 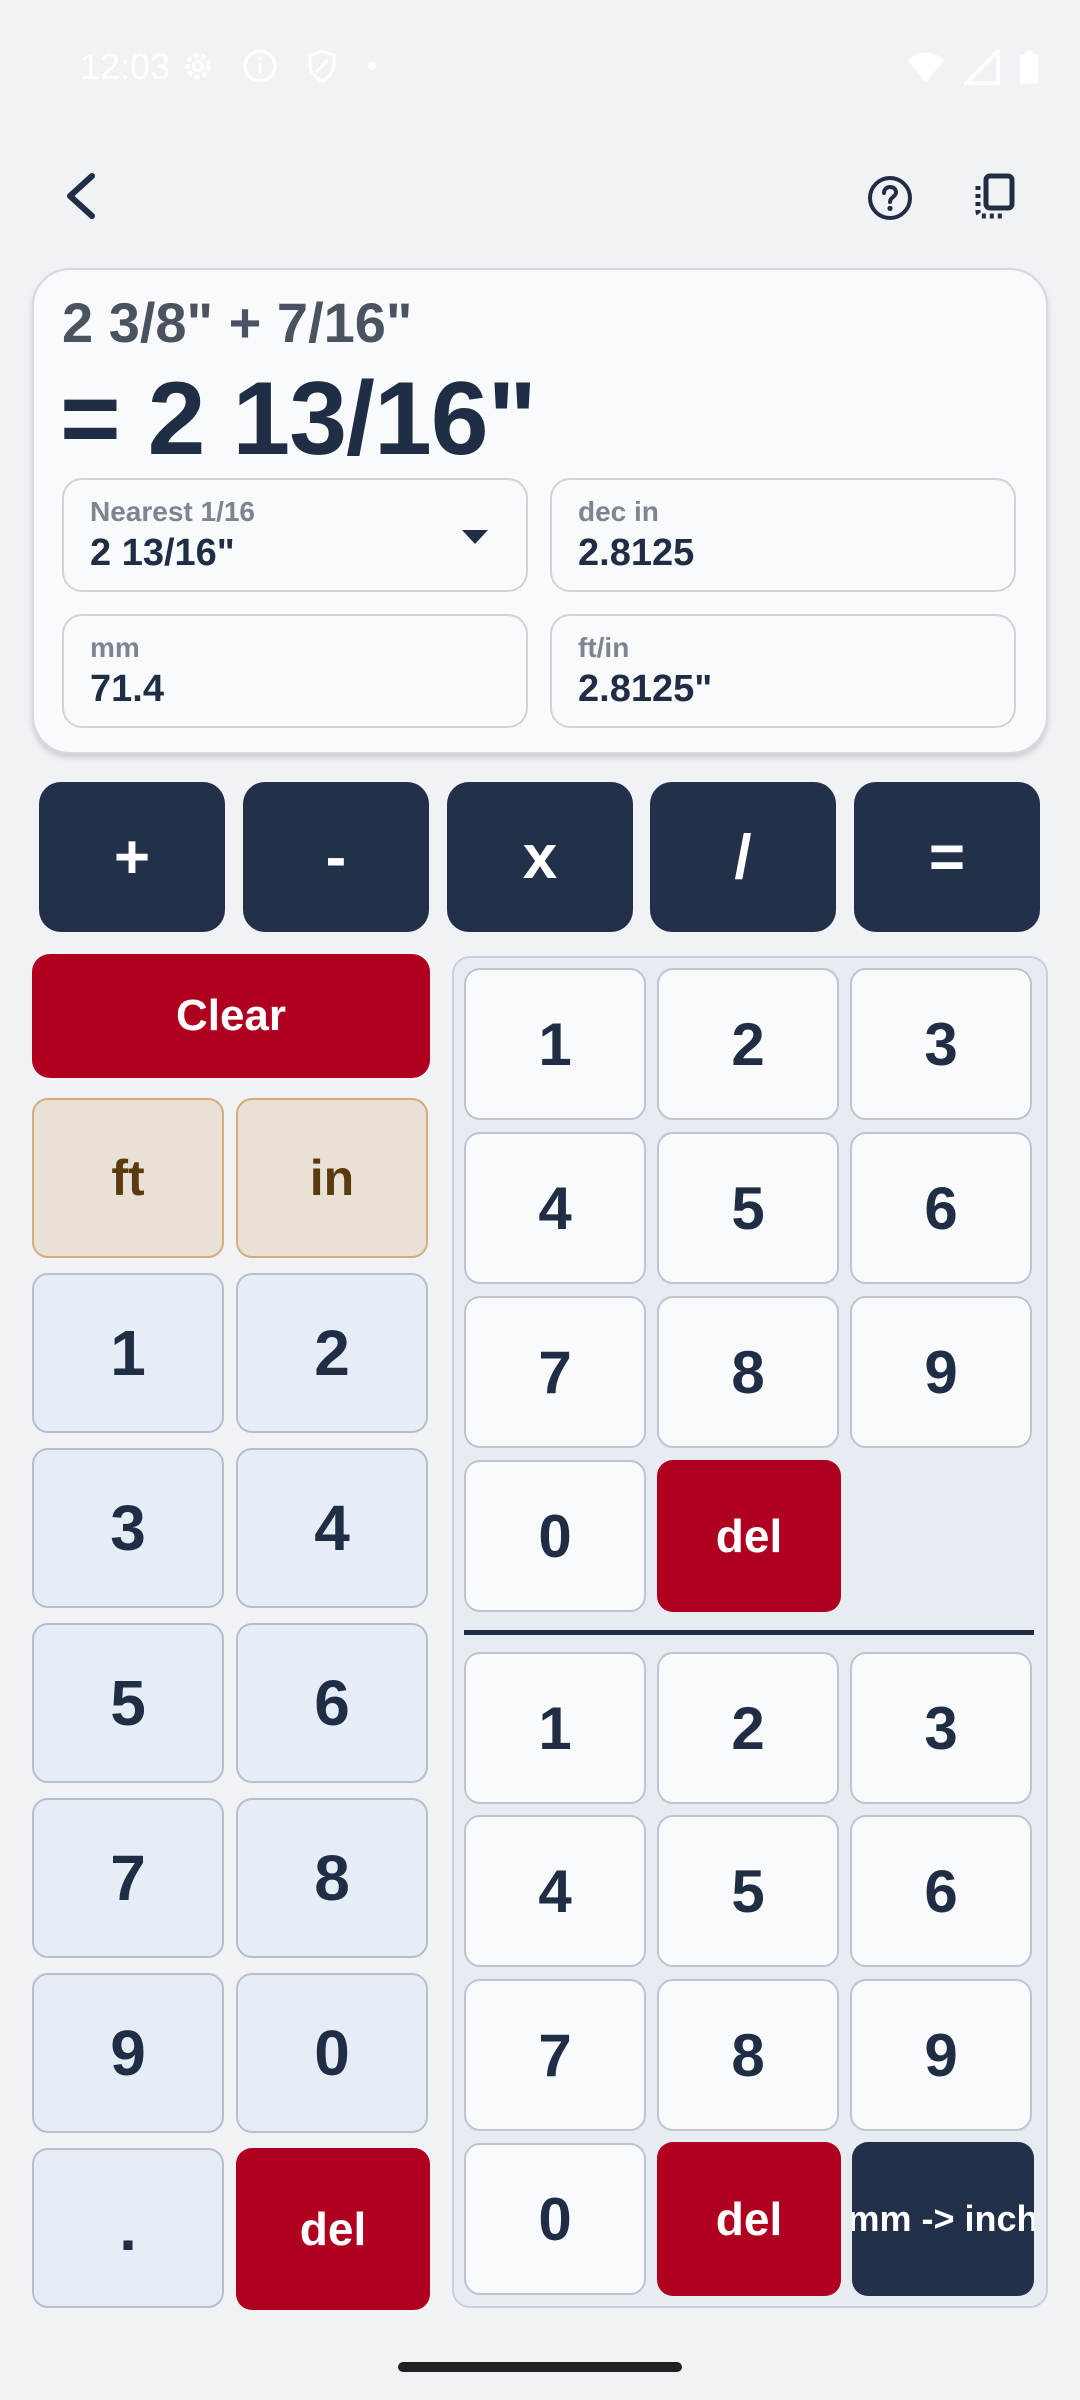 What do you see at coordinates (173, 511) in the screenshot?
I see `nearest-label: Nearest 1/16` at bounding box center [173, 511].